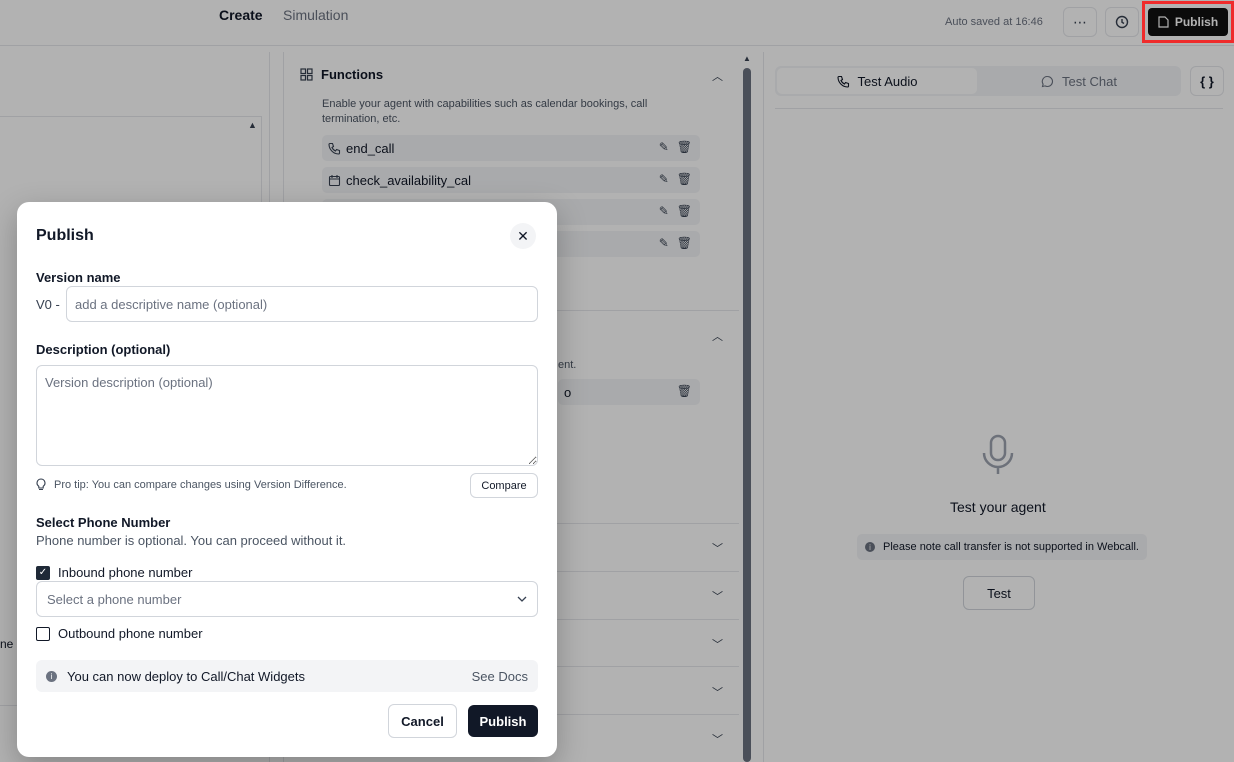 The height and width of the screenshot is (762, 1234). I want to click on compare-button: Compare, so click(504, 485).